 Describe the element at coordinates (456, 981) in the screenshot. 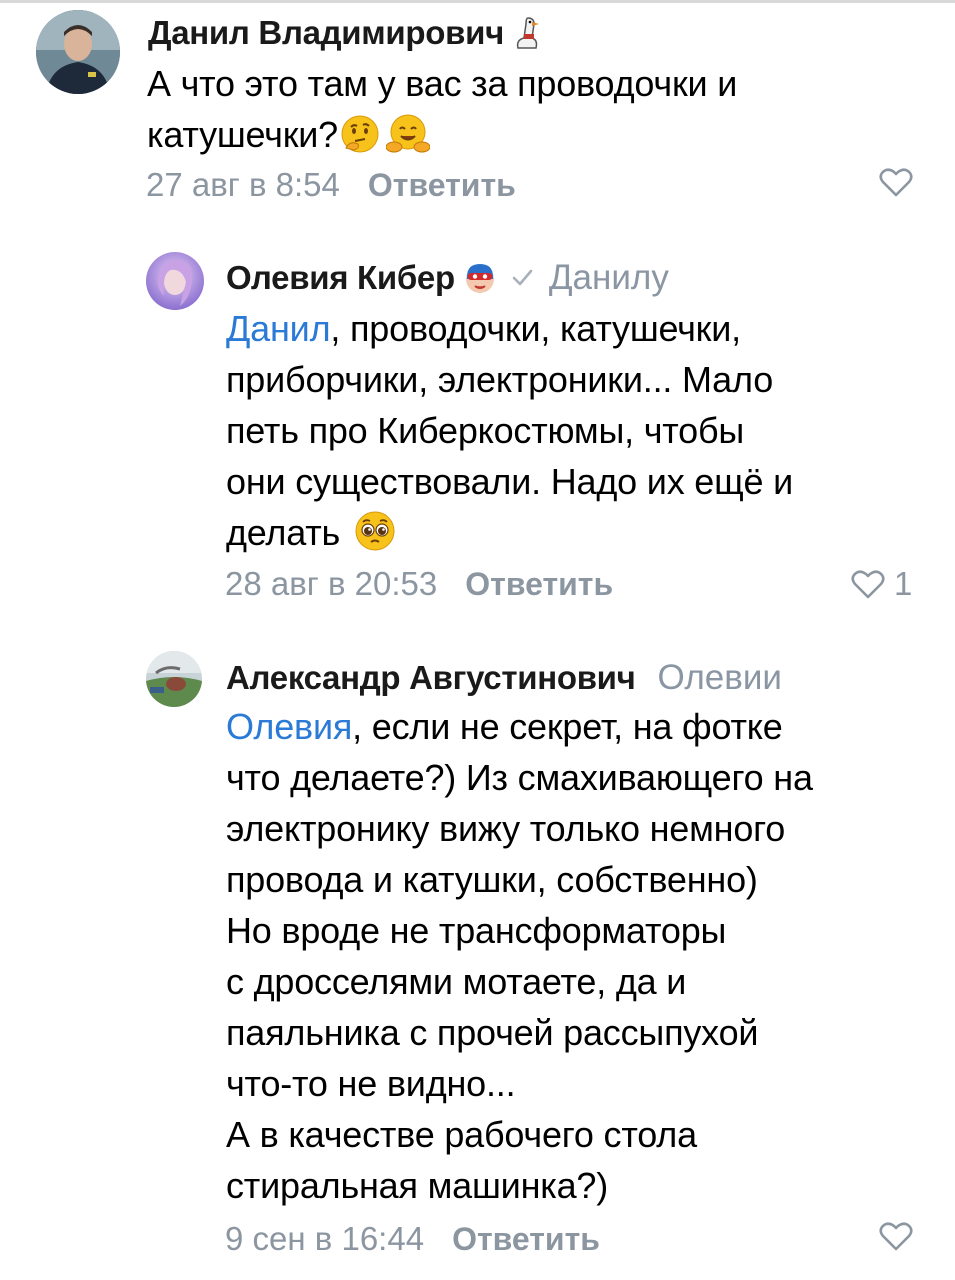

I see `comment-text-line: с дросселями мотаете, да и` at that location.